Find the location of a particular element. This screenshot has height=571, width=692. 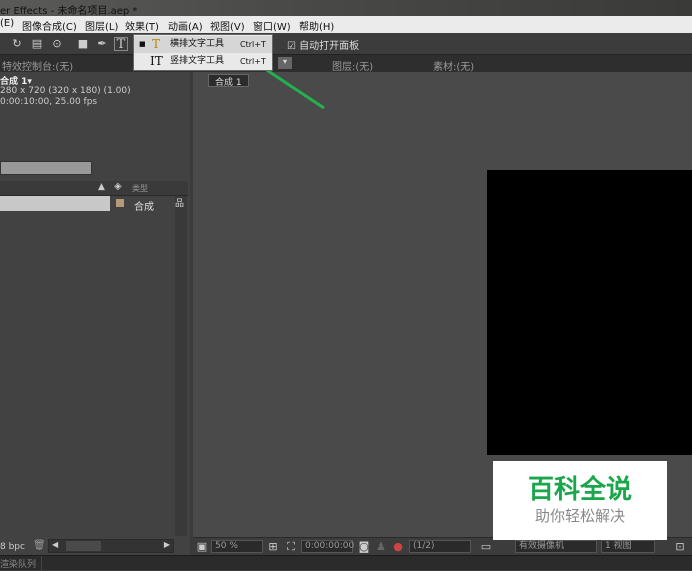

comp-dimensions: 280 x 720 (320 x 180) (1.00) is located at coordinates (65, 91).